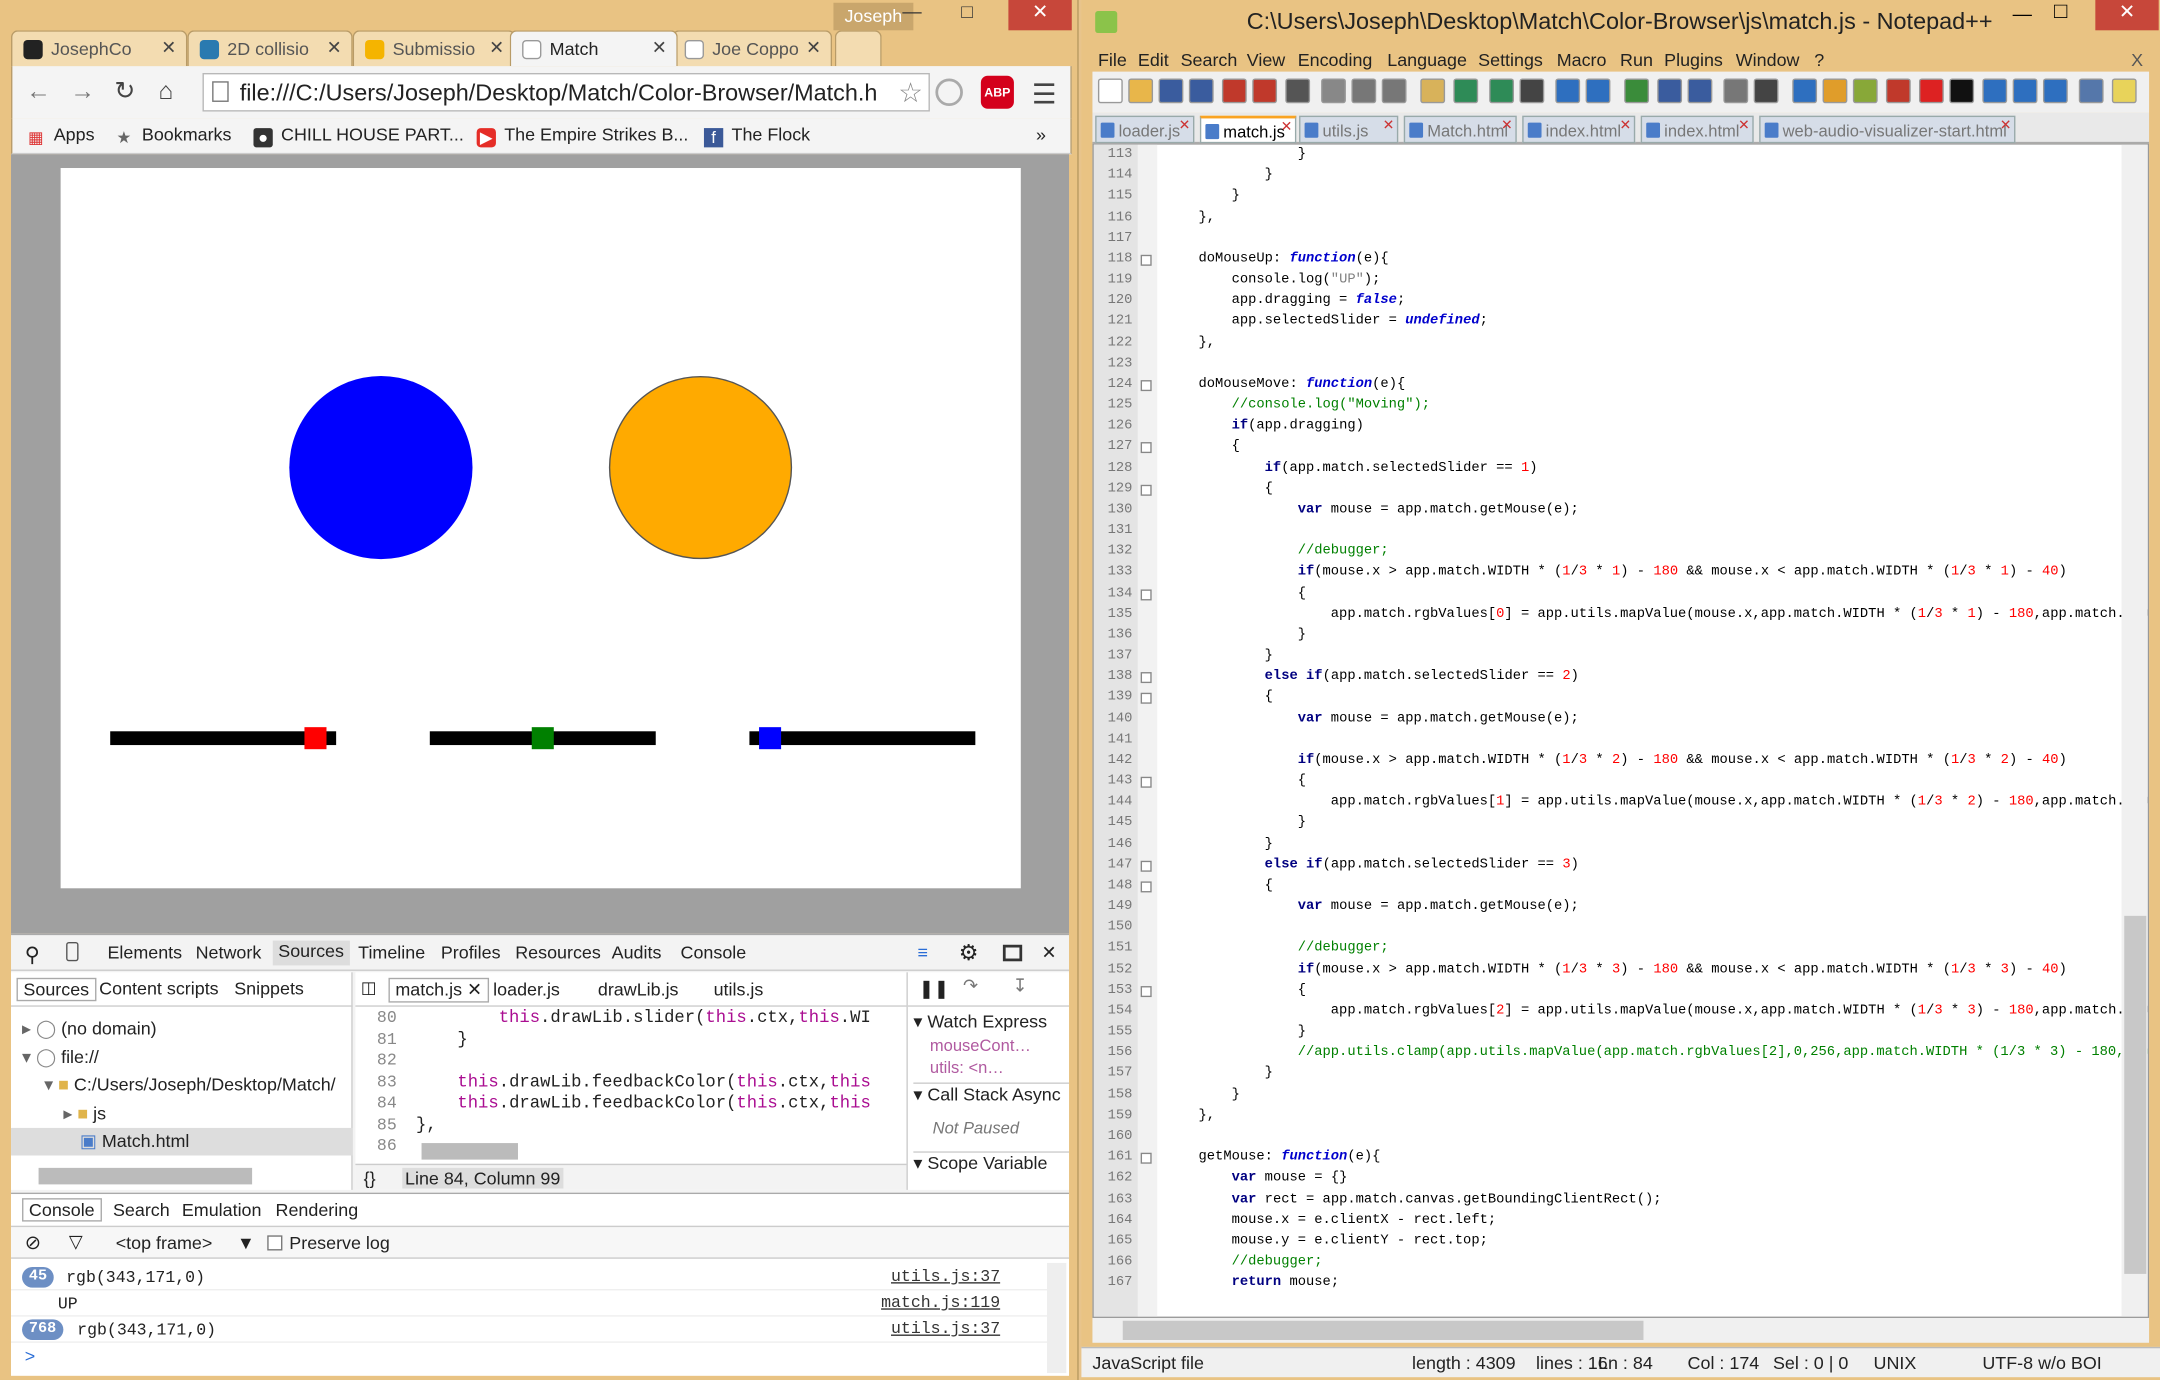 The width and height of the screenshot is (2160, 1380). What do you see at coordinates (1931, 91) in the screenshot?
I see `record-macro-icon` at bounding box center [1931, 91].